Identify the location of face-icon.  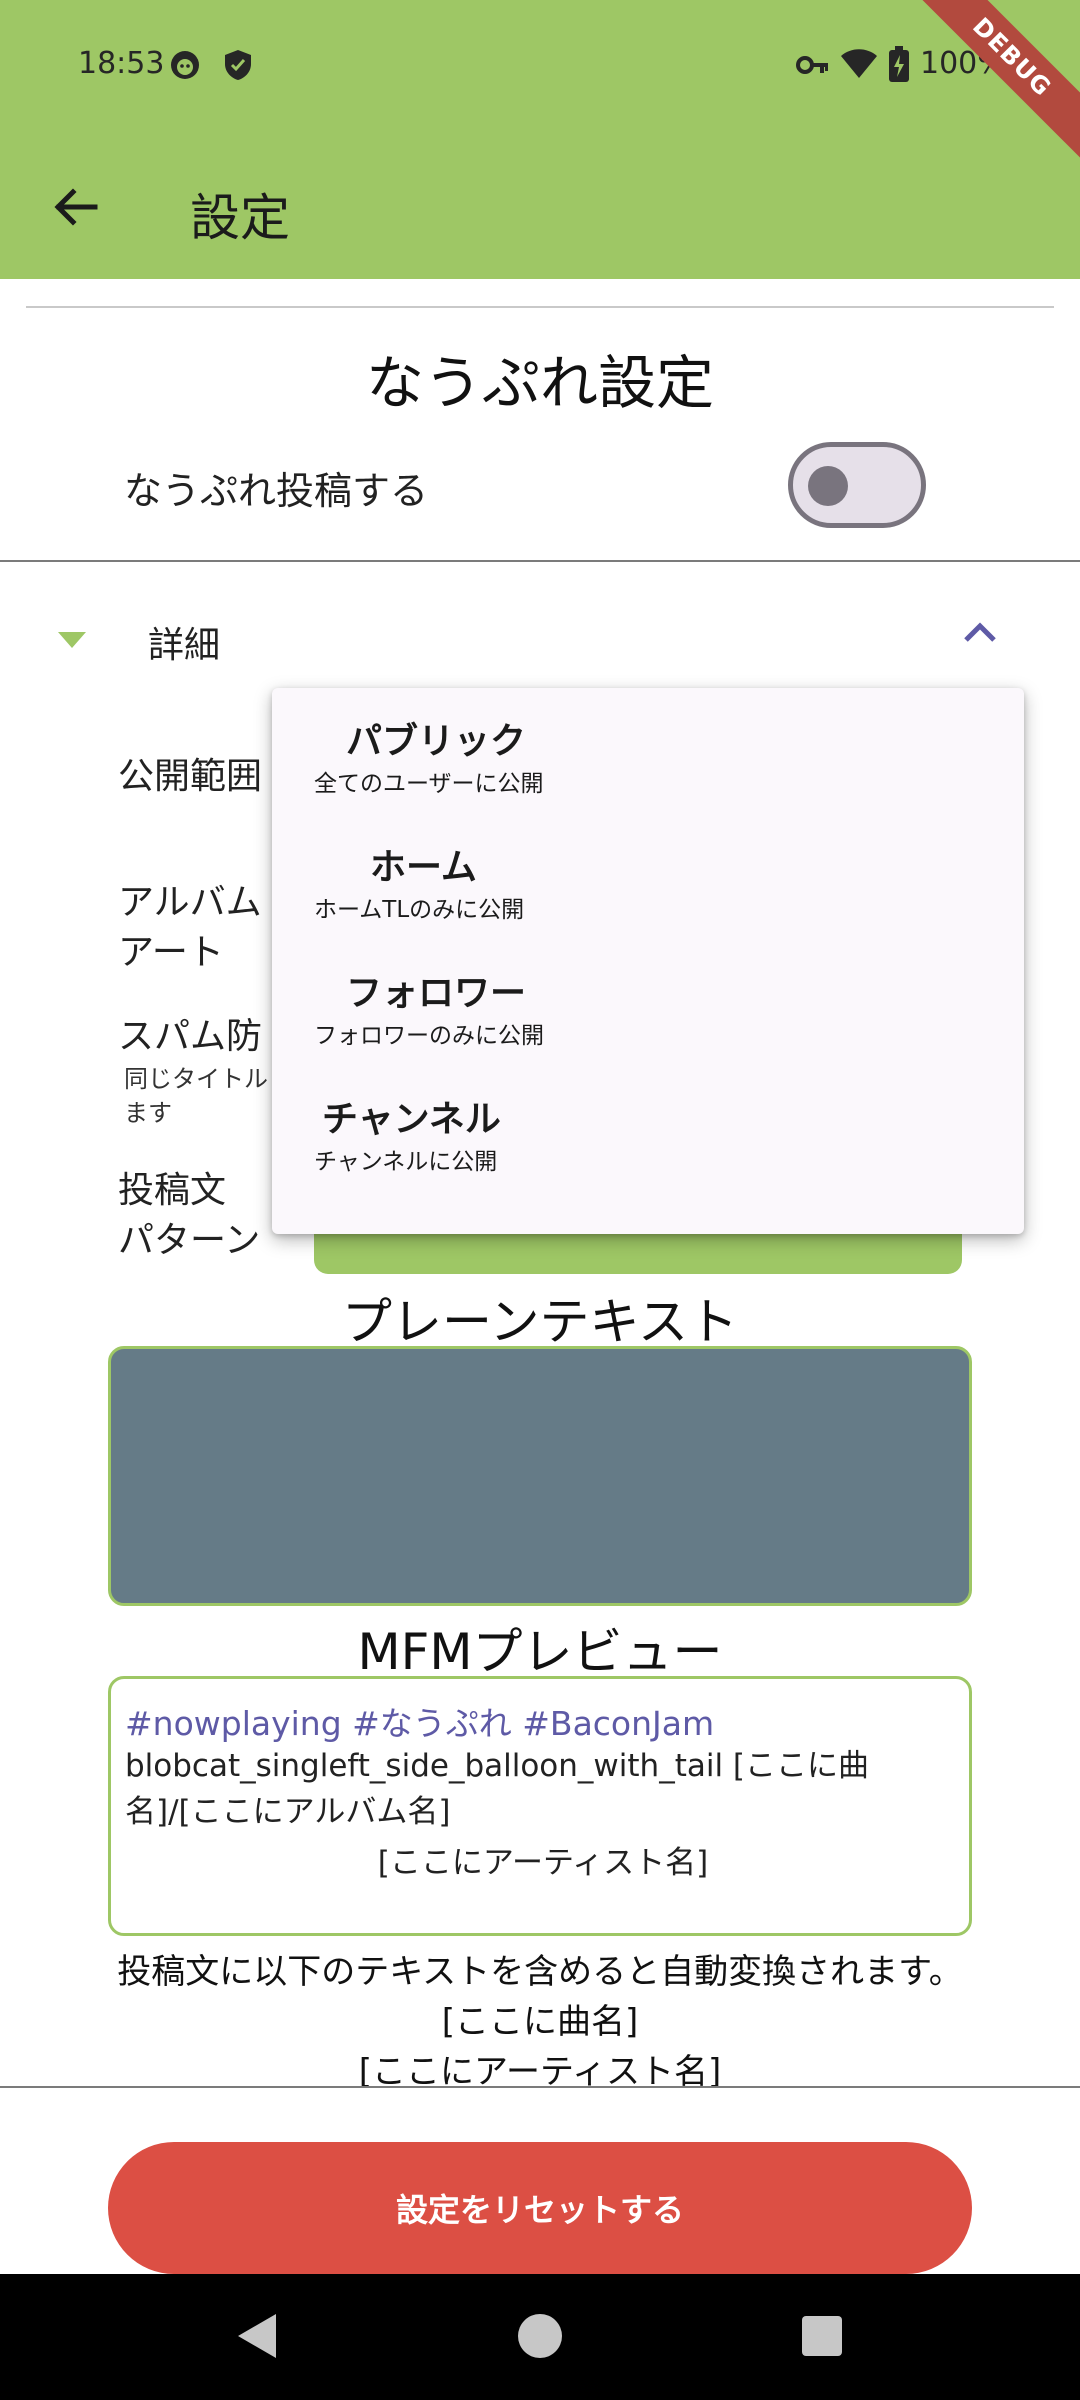
(185, 67).